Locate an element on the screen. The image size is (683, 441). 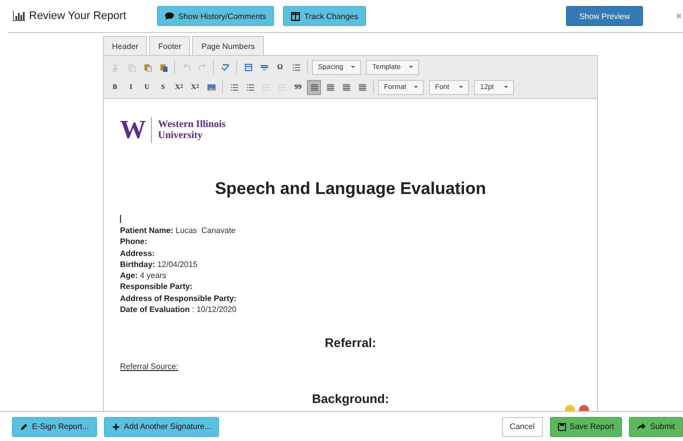
field-line: Age: 4 years is located at coordinates (144, 276).